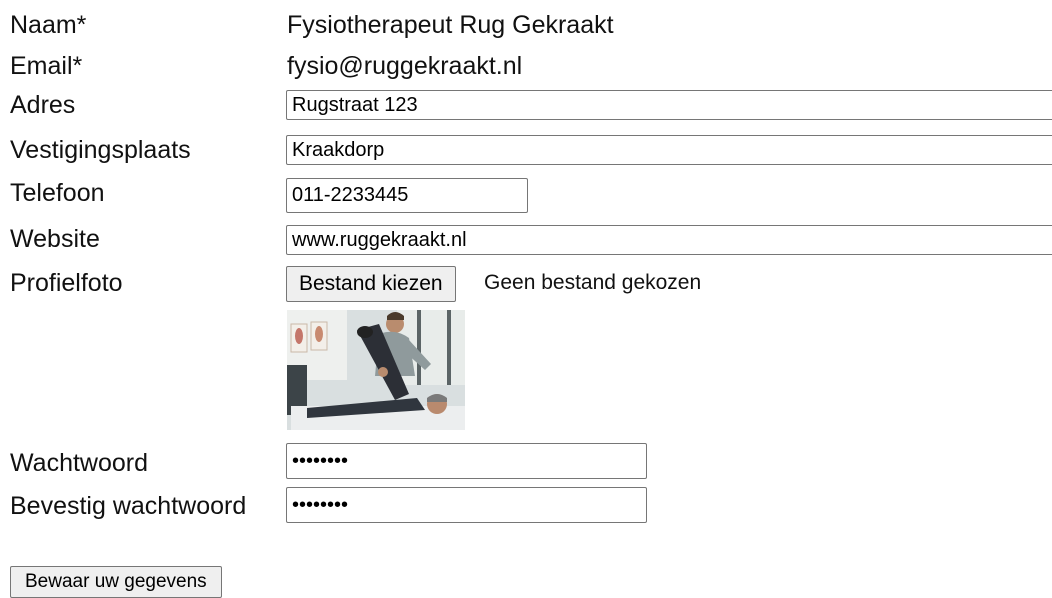 Image resolution: width=1052 pixels, height=598 pixels. I want to click on telefoon-label: Telefoon, so click(57, 193).